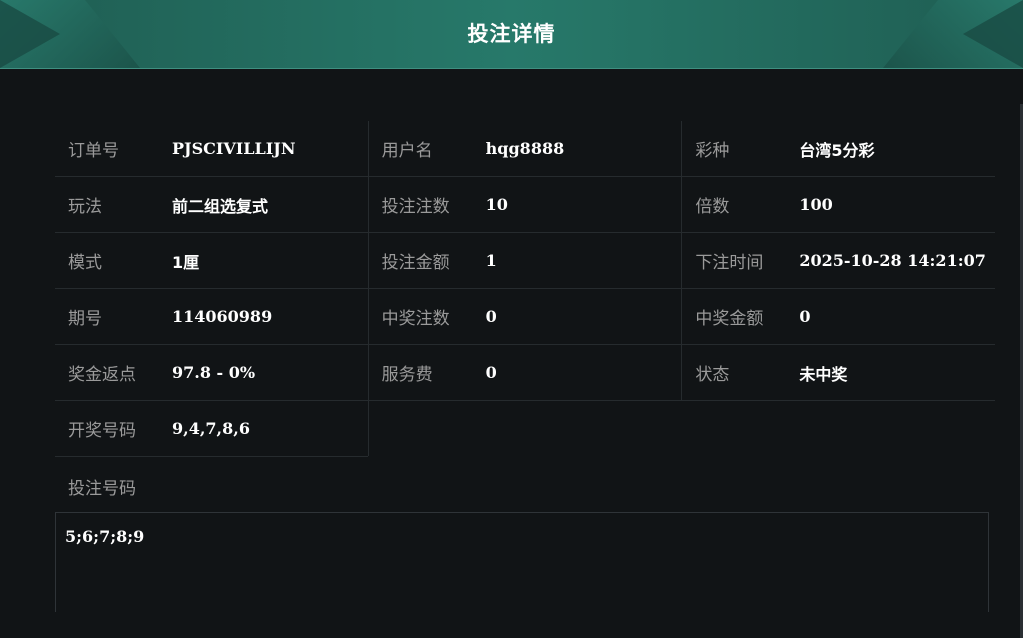  I want to click on detail-label: 彩种, so click(712, 151).